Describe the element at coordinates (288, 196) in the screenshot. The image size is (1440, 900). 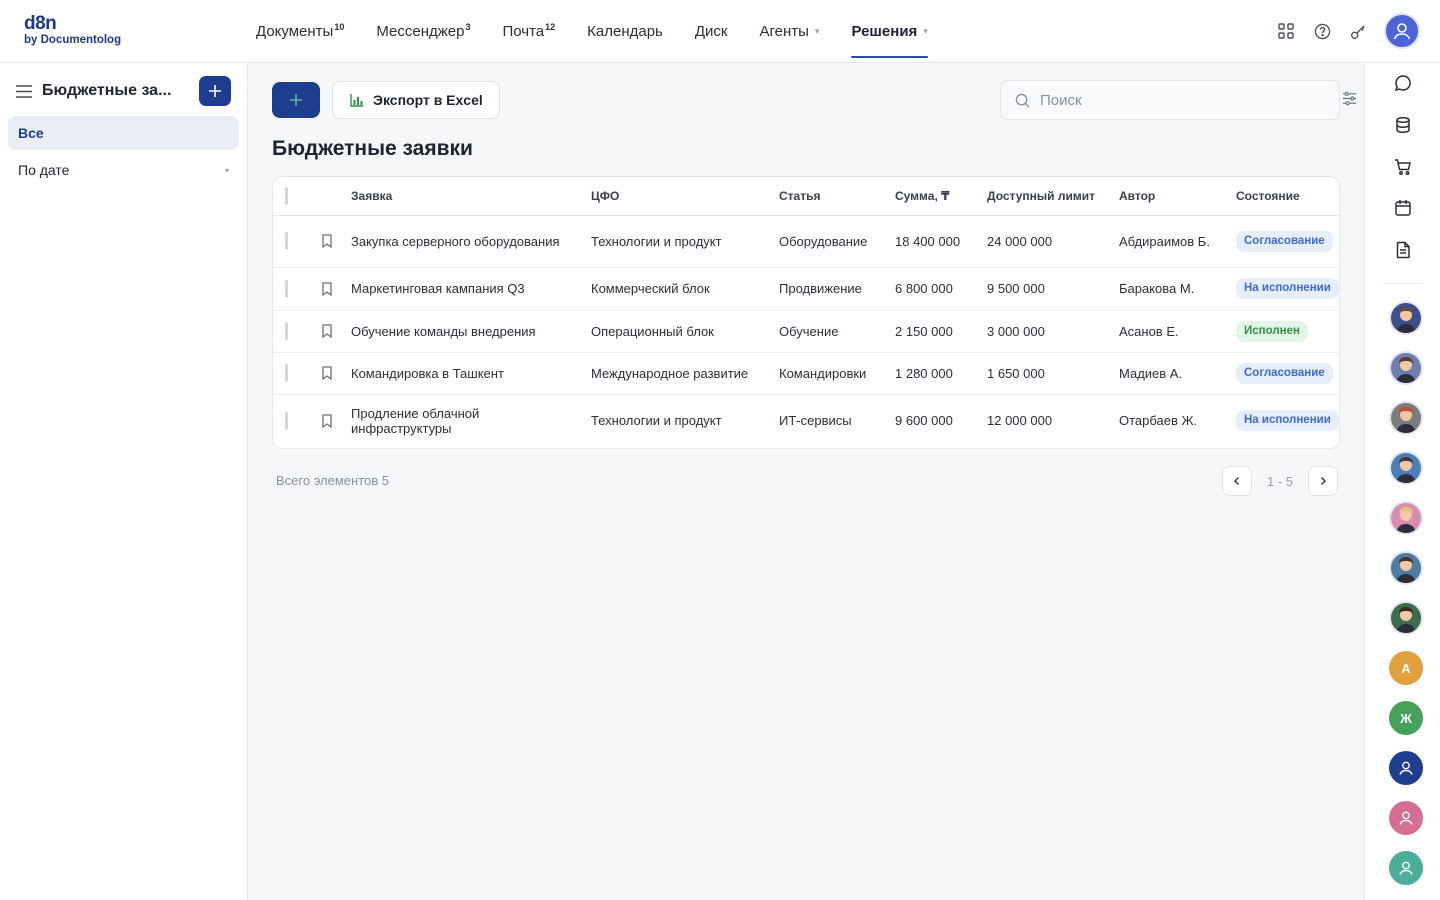
I see `select-all-cell` at that location.